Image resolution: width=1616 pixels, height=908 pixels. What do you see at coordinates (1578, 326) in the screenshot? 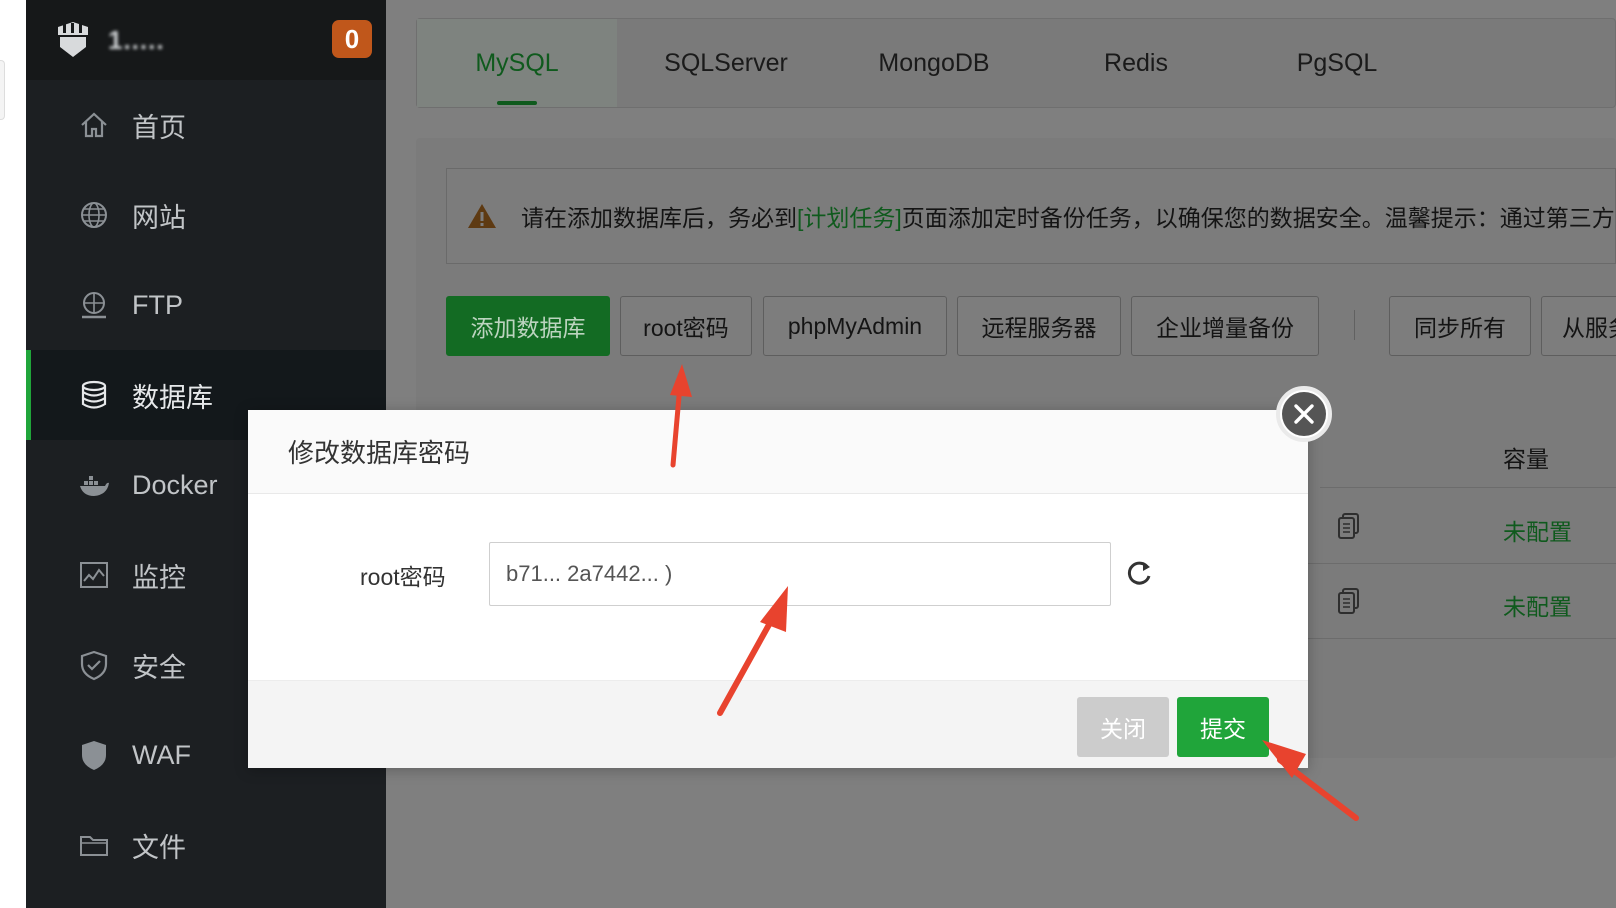
I see `from-server-button: 从服务器` at bounding box center [1578, 326].